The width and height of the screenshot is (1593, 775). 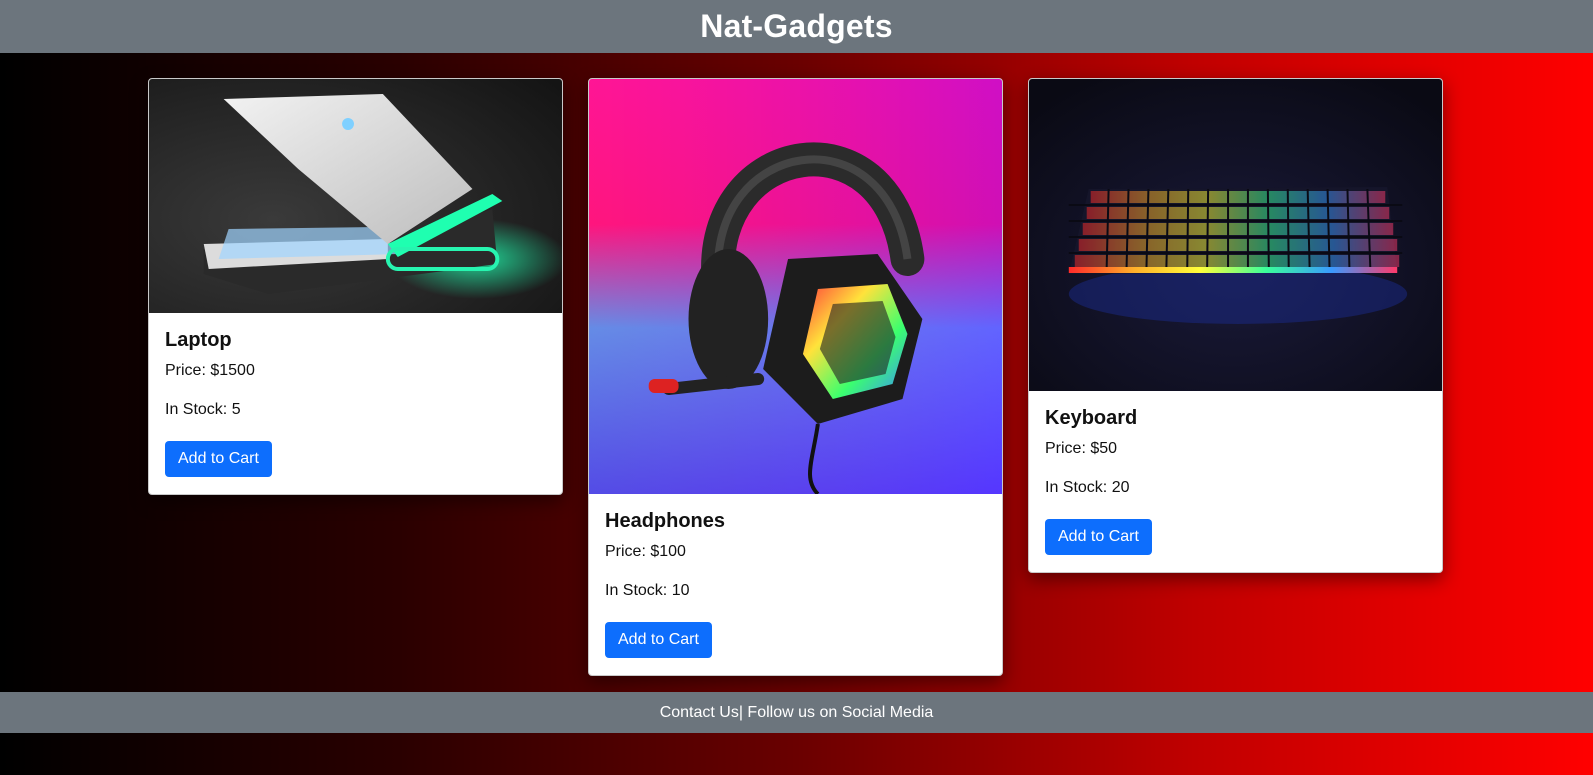 I want to click on keyboard-image, so click(x=1235, y=235).